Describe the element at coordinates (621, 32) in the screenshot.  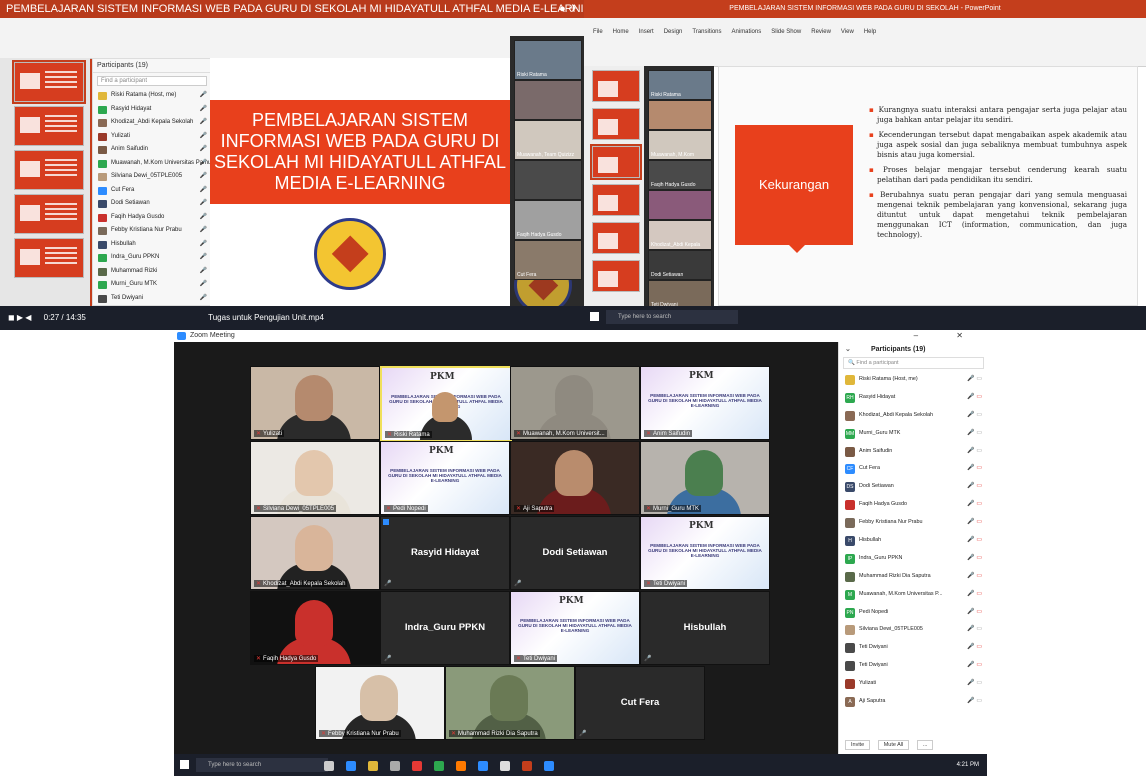
I see `ribbon-tab: Home` at that location.